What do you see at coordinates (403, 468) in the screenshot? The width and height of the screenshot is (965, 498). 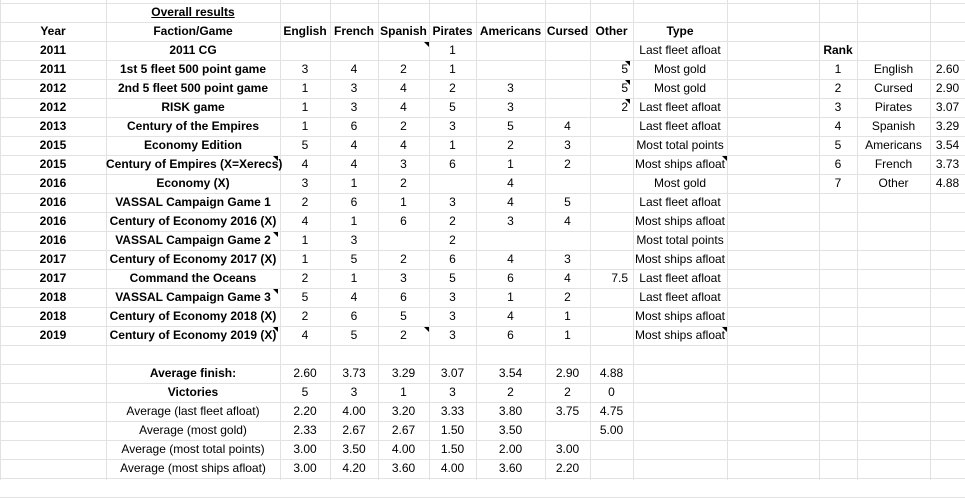 I see `stat-value: 3.60` at bounding box center [403, 468].